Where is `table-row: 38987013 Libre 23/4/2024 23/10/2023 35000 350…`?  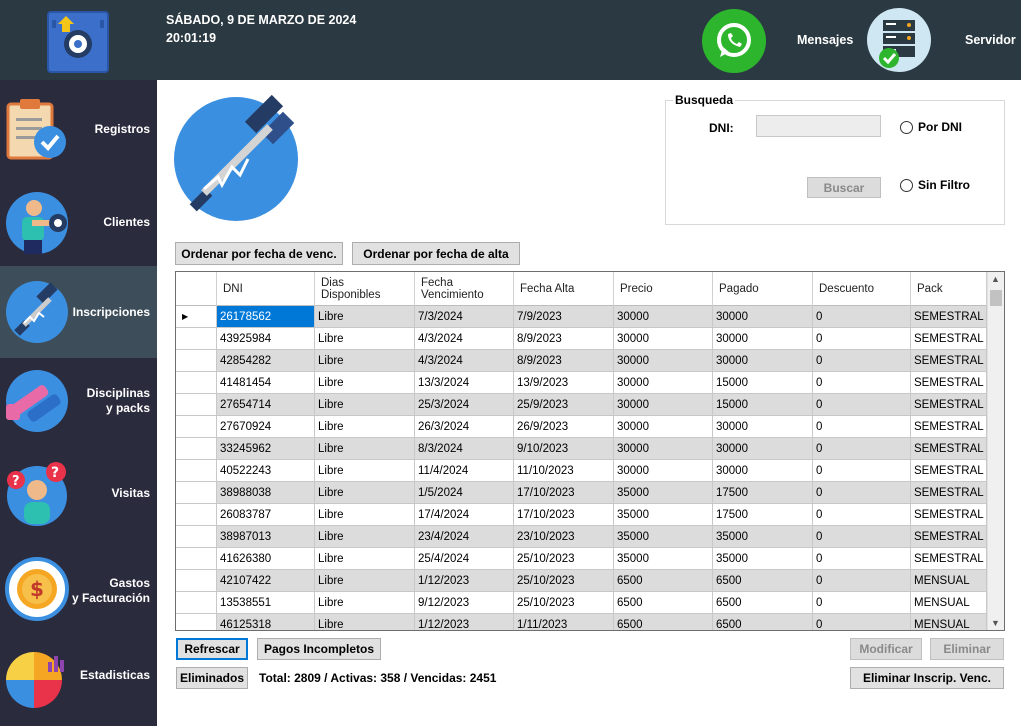 table-row: 38987013 Libre 23/4/2024 23/10/2023 35000 350… is located at coordinates (581, 537).